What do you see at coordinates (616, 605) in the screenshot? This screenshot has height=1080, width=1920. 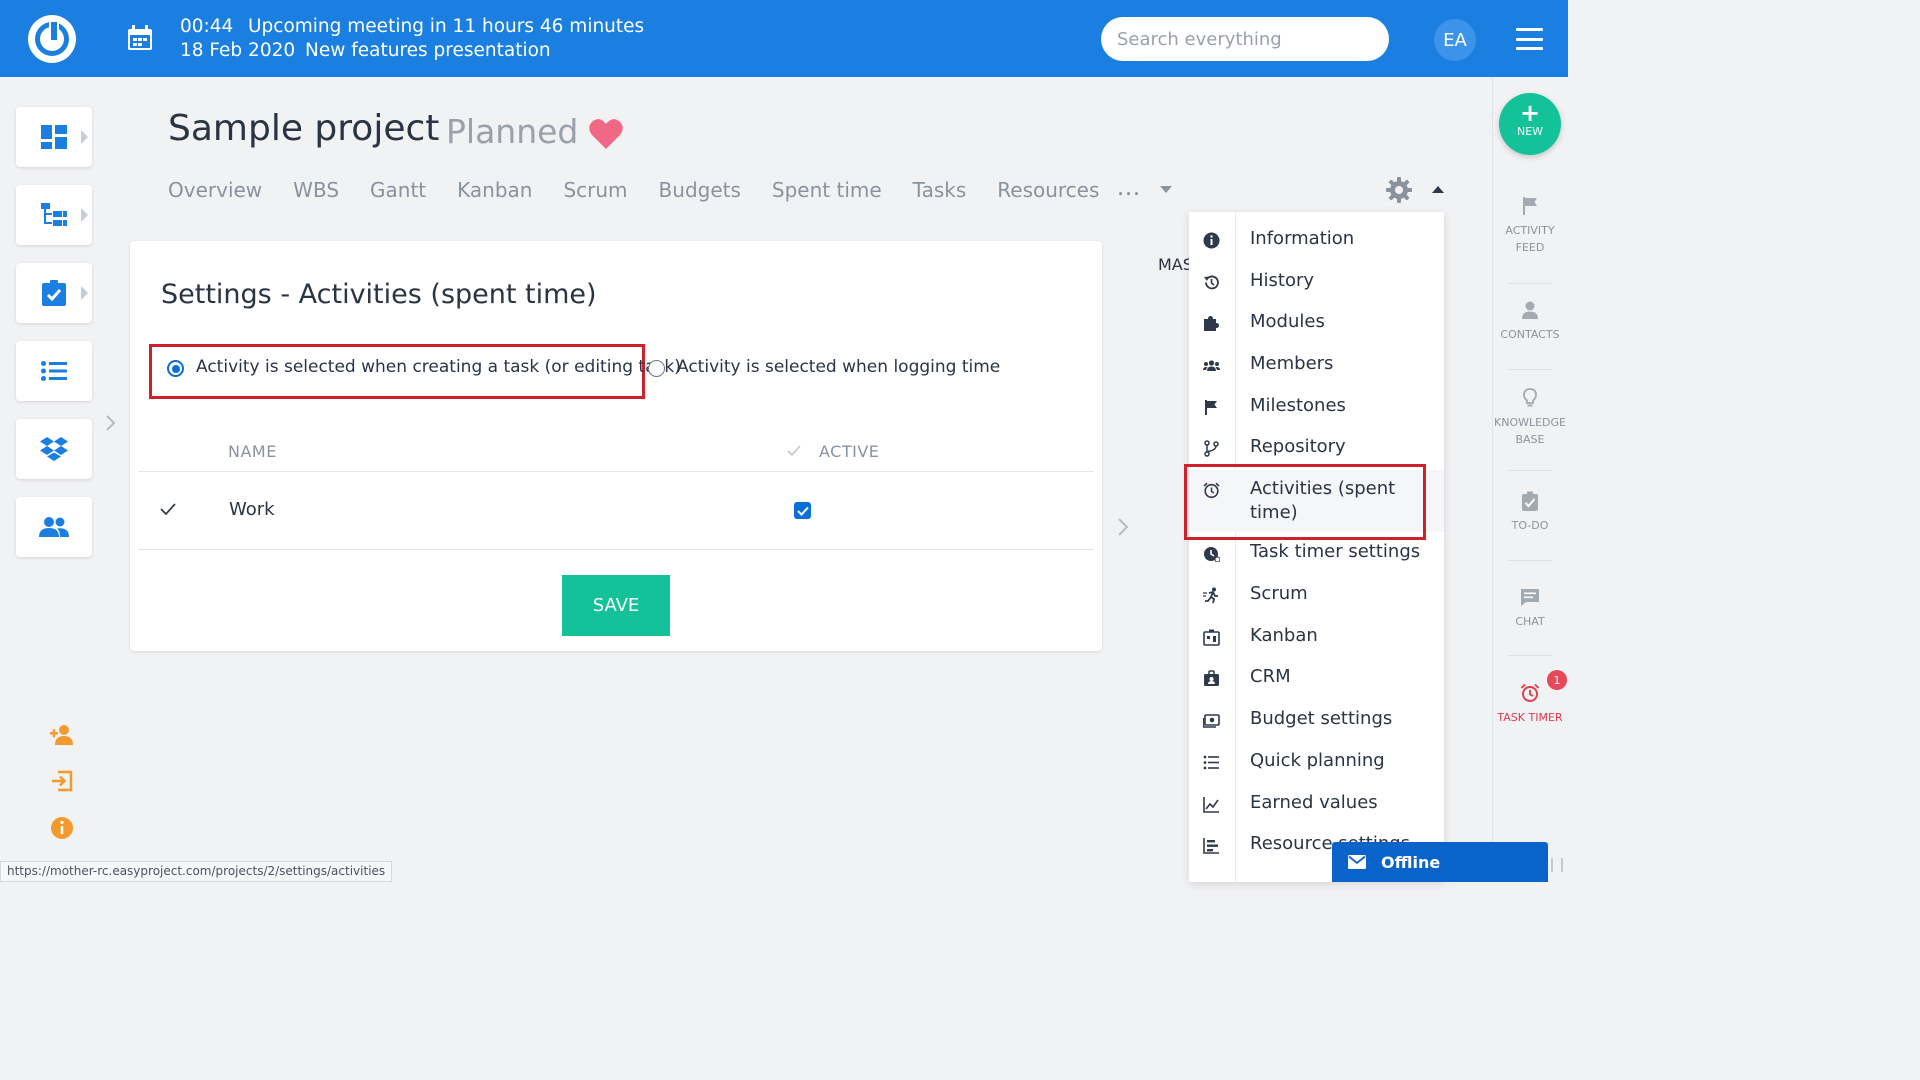 I see `save-button: SAVE` at bounding box center [616, 605].